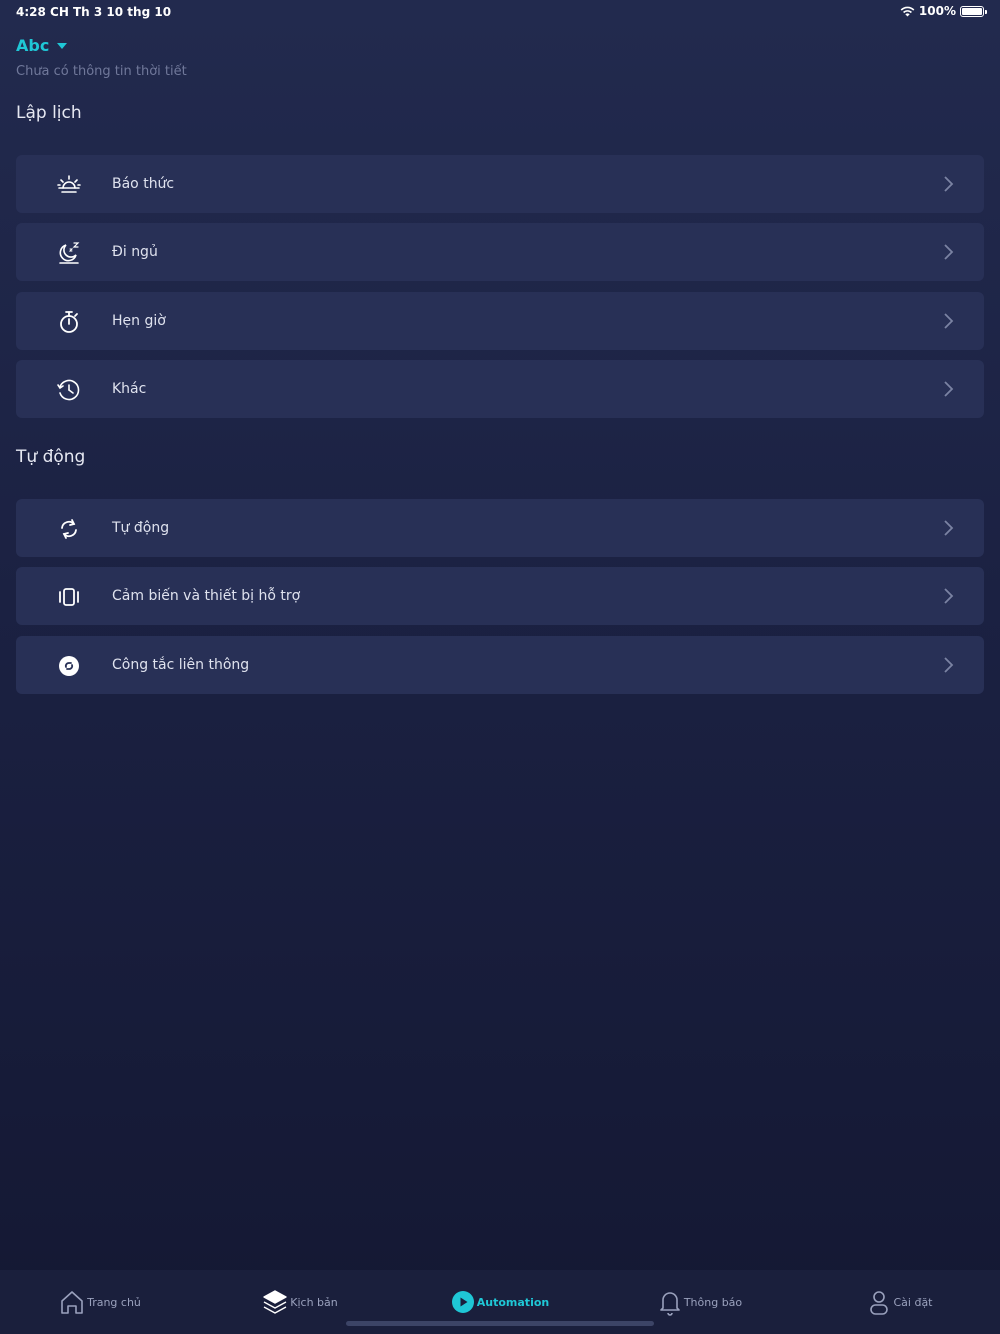 This screenshot has width=1000, height=1334. Describe the element at coordinates (33, 45) in the screenshot. I see `home-name: Abc` at that location.